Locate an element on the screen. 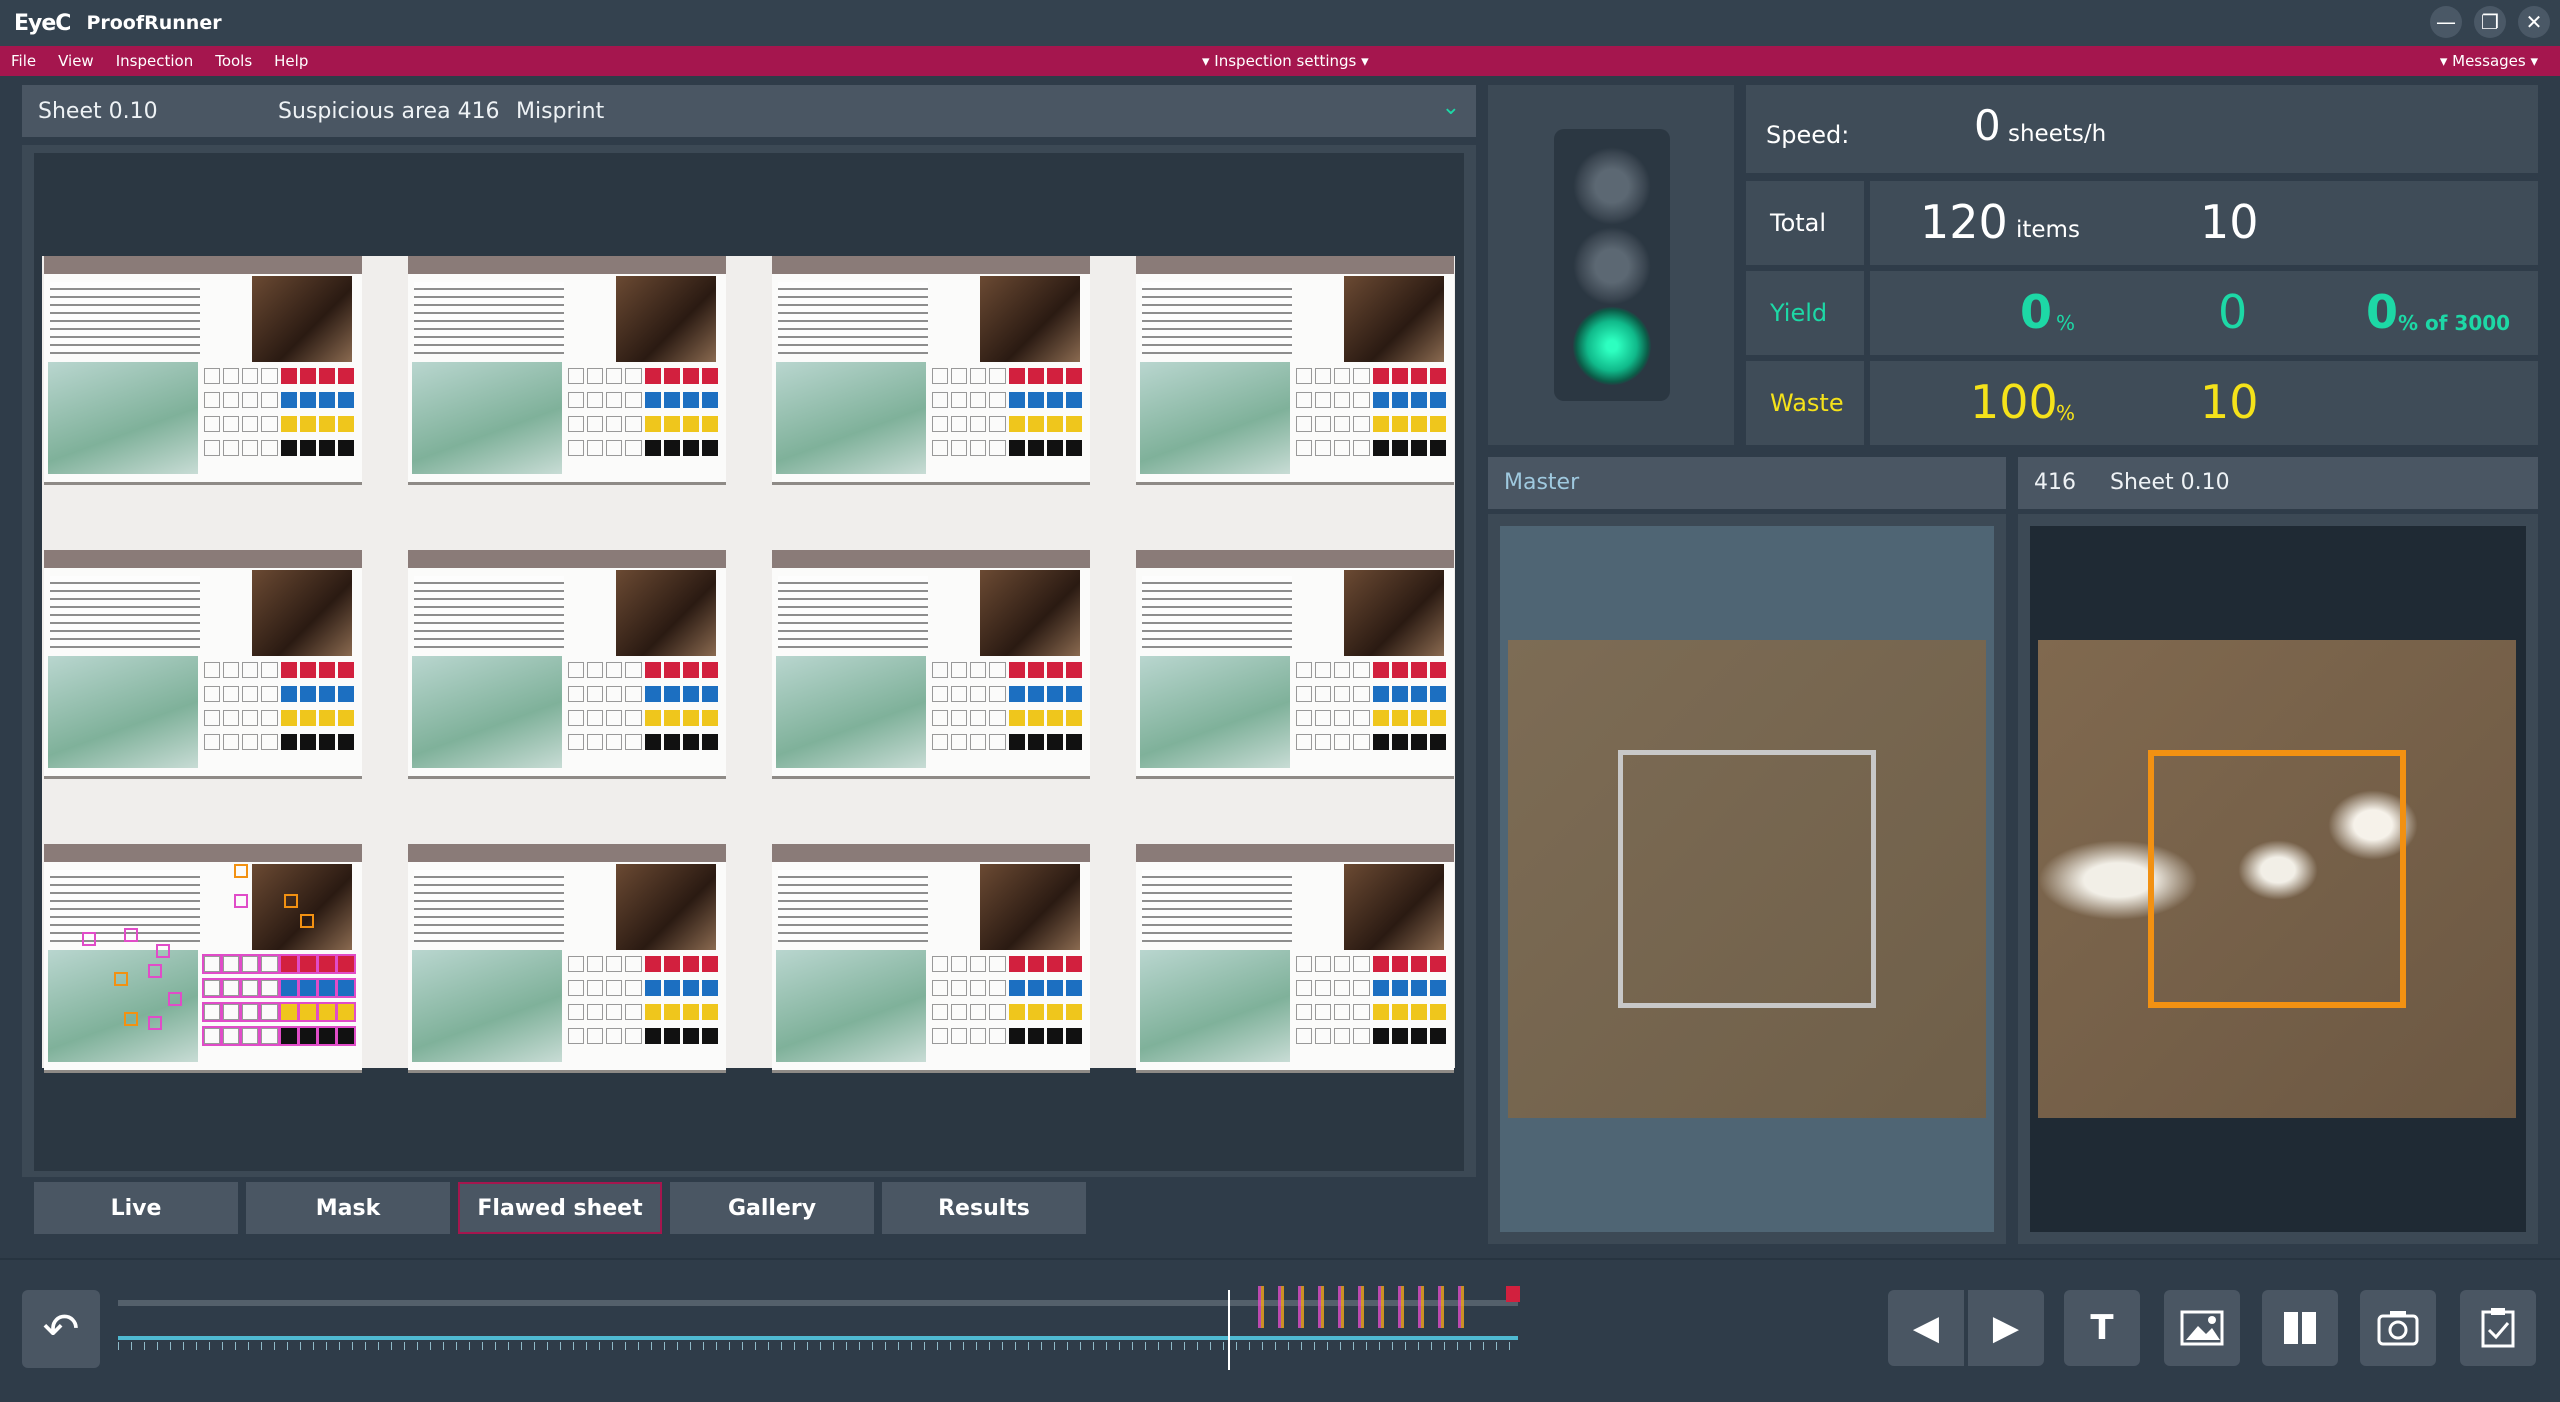 Image resolution: width=2560 pixels, height=1402 pixels. approve-button is located at coordinates (2498, 1328).